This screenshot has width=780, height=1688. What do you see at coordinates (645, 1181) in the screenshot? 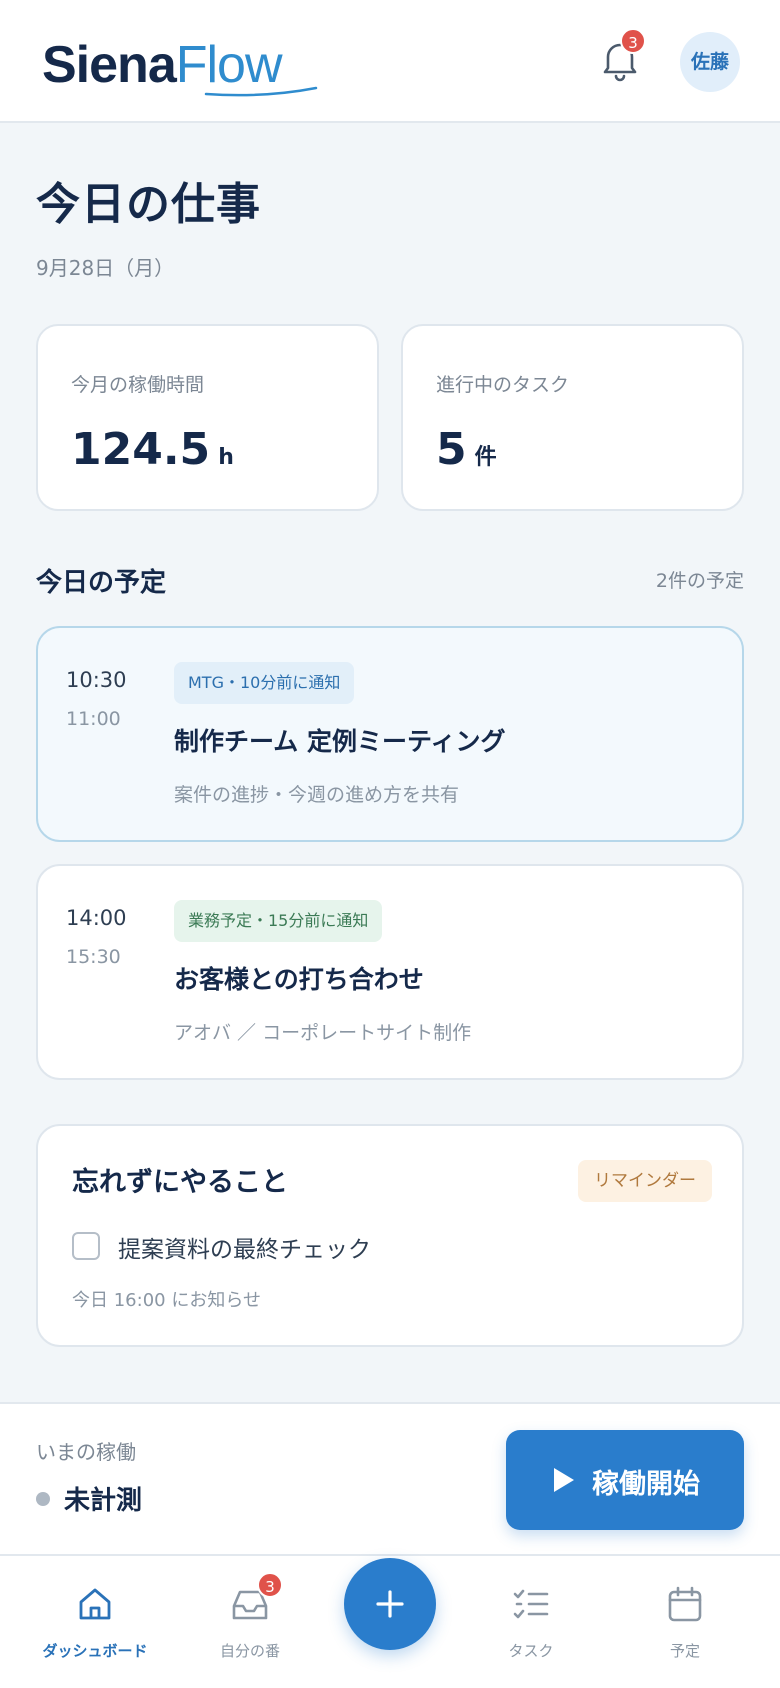
I see `reminder-badge: リマインダー` at bounding box center [645, 1181].